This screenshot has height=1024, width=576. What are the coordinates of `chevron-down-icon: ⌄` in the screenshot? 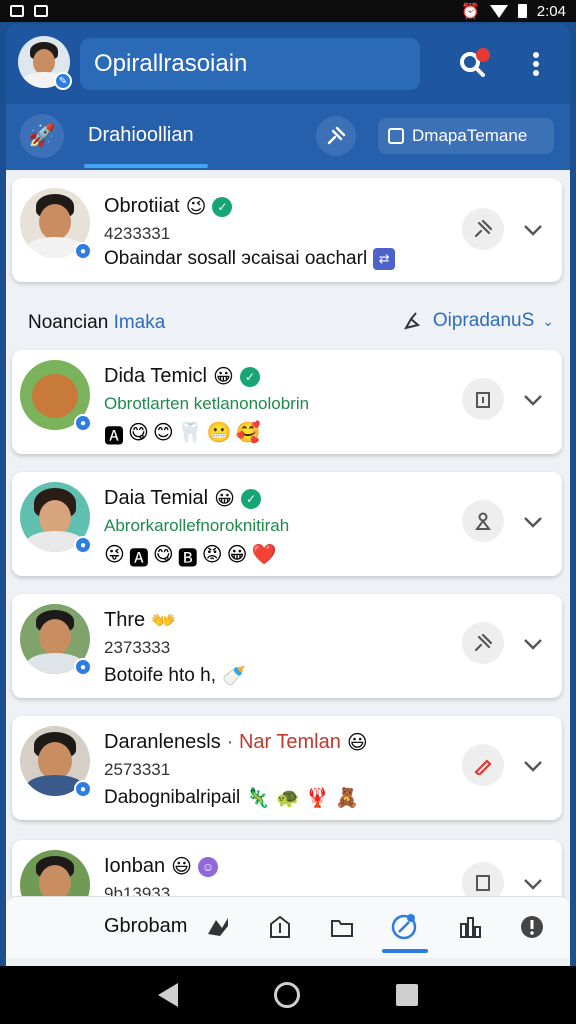 It's located at (548, 320).